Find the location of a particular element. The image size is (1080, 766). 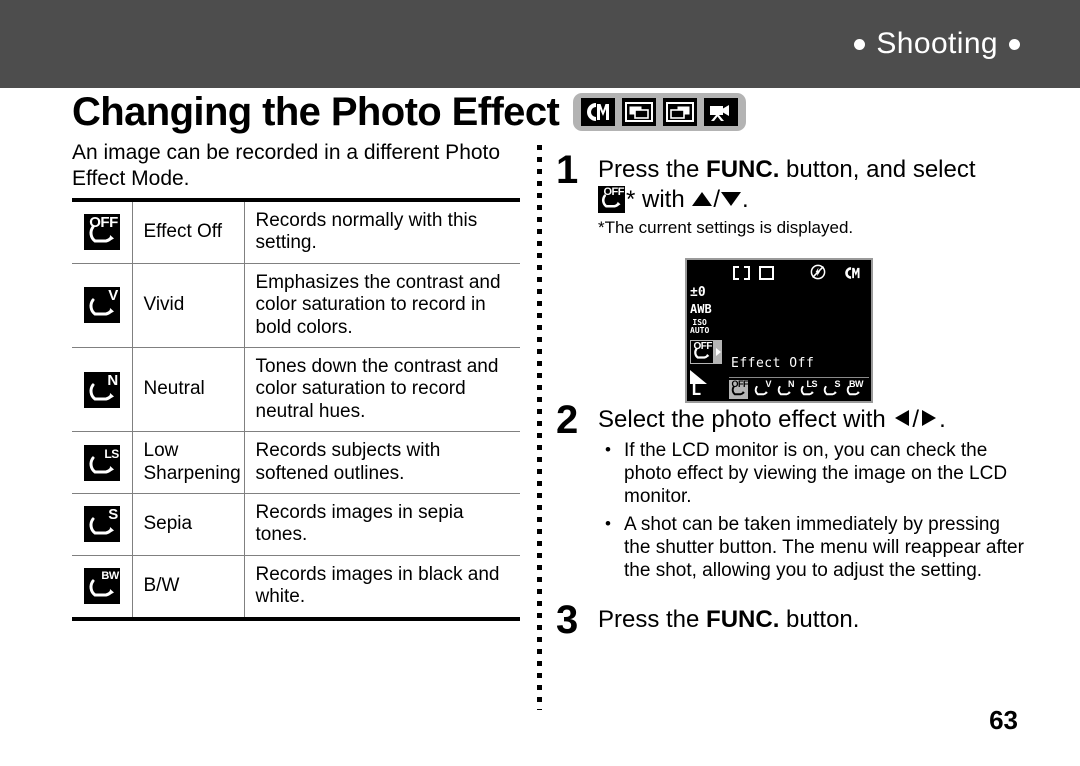

photo-effect-low-sharpening-icon-label: LS is located at coordinates (111, 453).